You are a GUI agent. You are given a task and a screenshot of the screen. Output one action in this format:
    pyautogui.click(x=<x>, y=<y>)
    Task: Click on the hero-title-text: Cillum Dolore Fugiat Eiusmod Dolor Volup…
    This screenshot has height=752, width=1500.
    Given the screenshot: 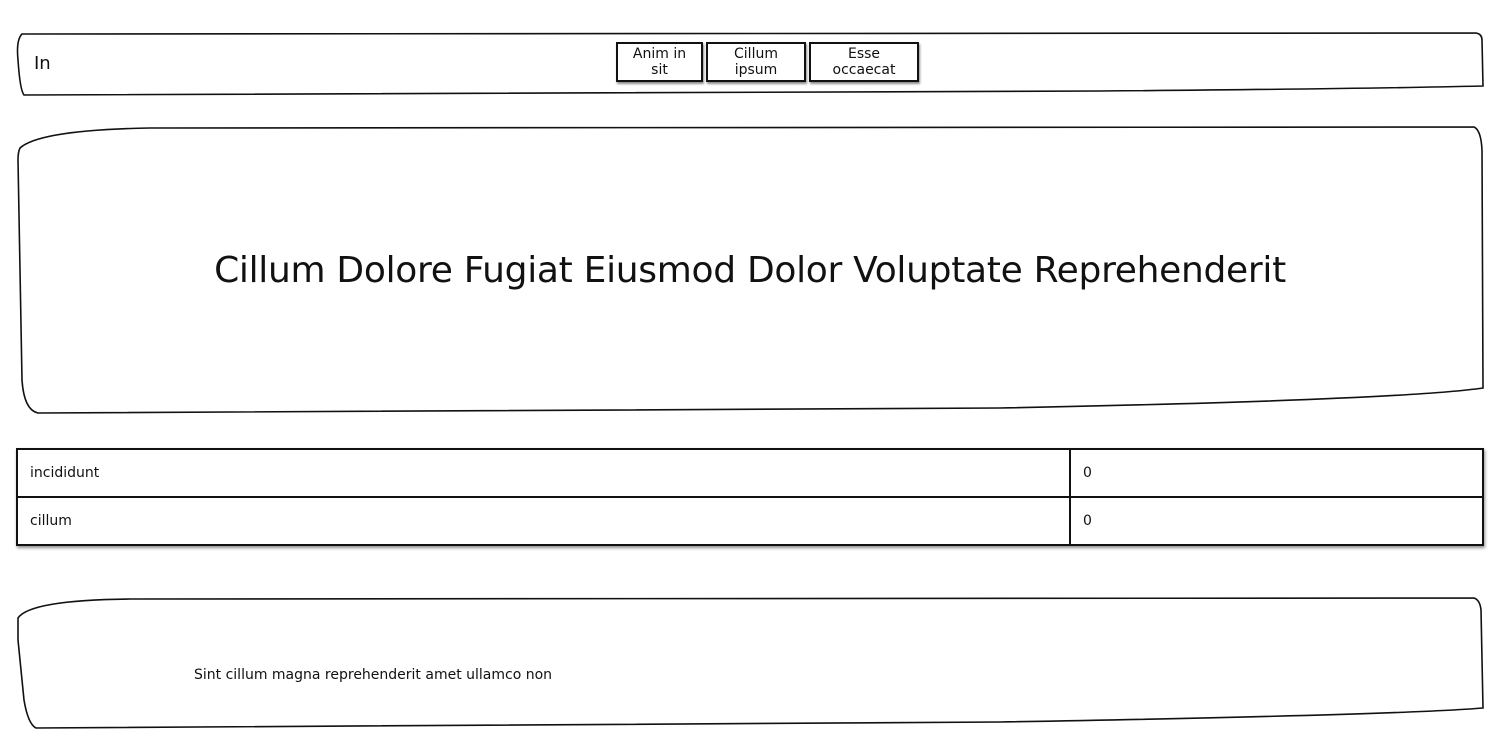 What is the action you would take?
    pyautogui.click(x=750, y=270)
    